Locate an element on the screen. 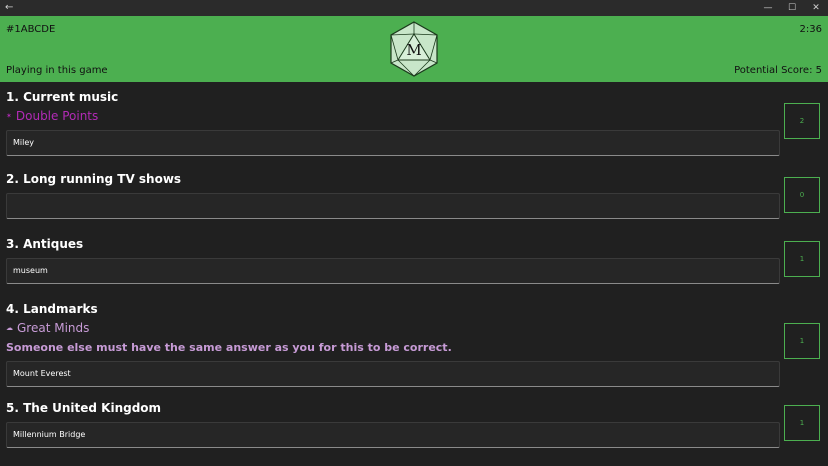  great-minds-modifier: ☁ Great Minds is located at coordinates (393, 328).